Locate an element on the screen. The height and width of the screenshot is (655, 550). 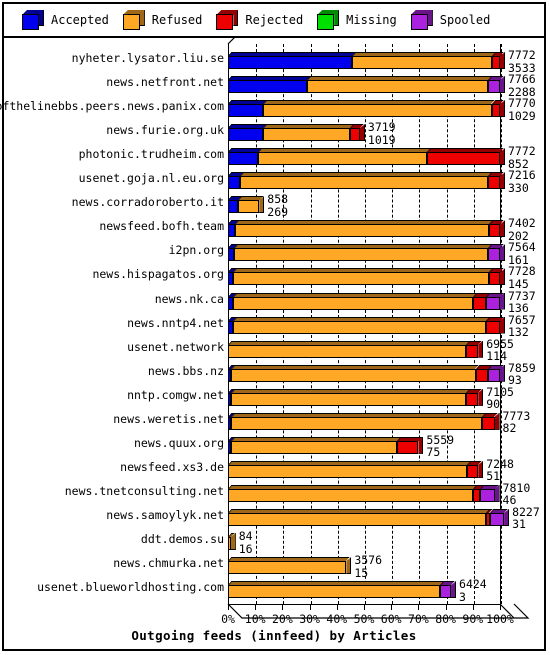
table-row: 7772 3533 is located at coordinates (274, 61).